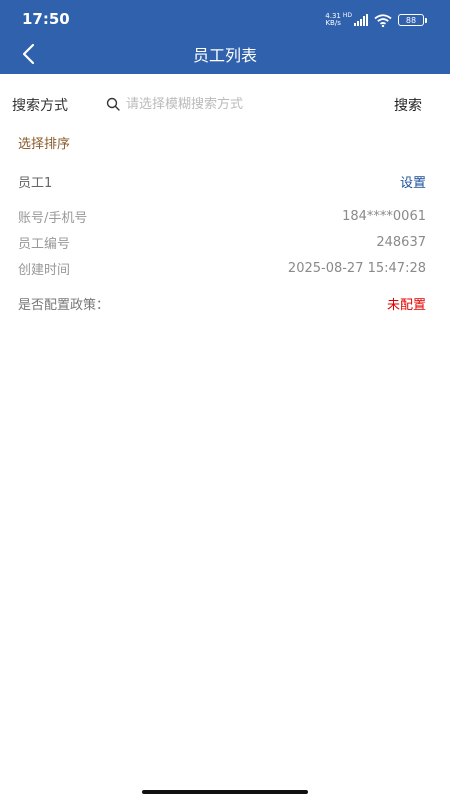 This screenshot has width=450, height=800. I want to click on account-value: 184****0061, so click(384, 216).